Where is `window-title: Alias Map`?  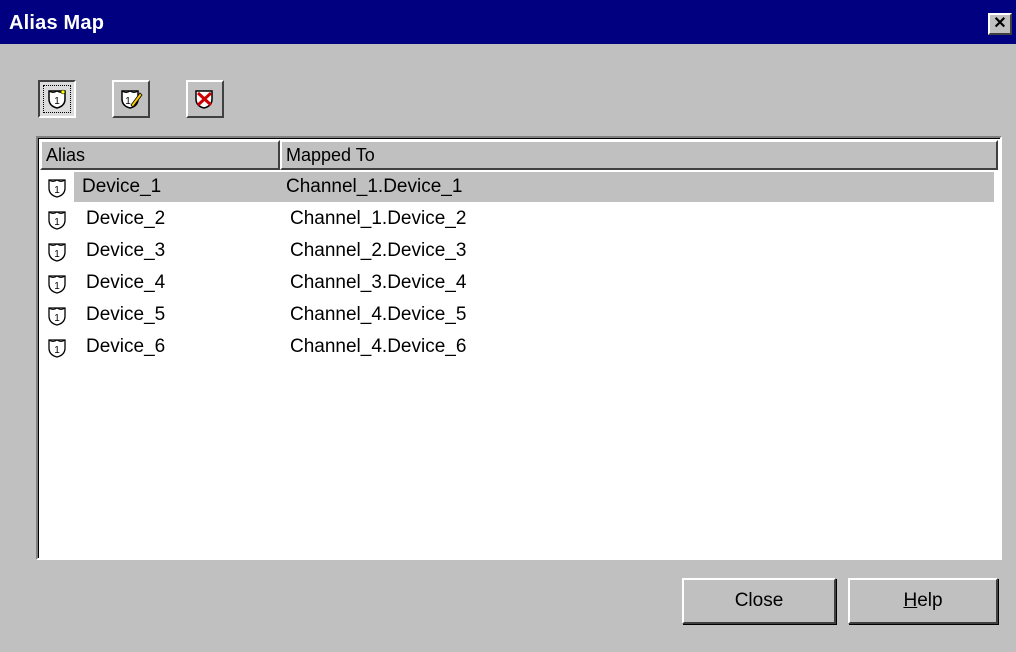
window-title: Alias Map is located at coordinates (57, 22).